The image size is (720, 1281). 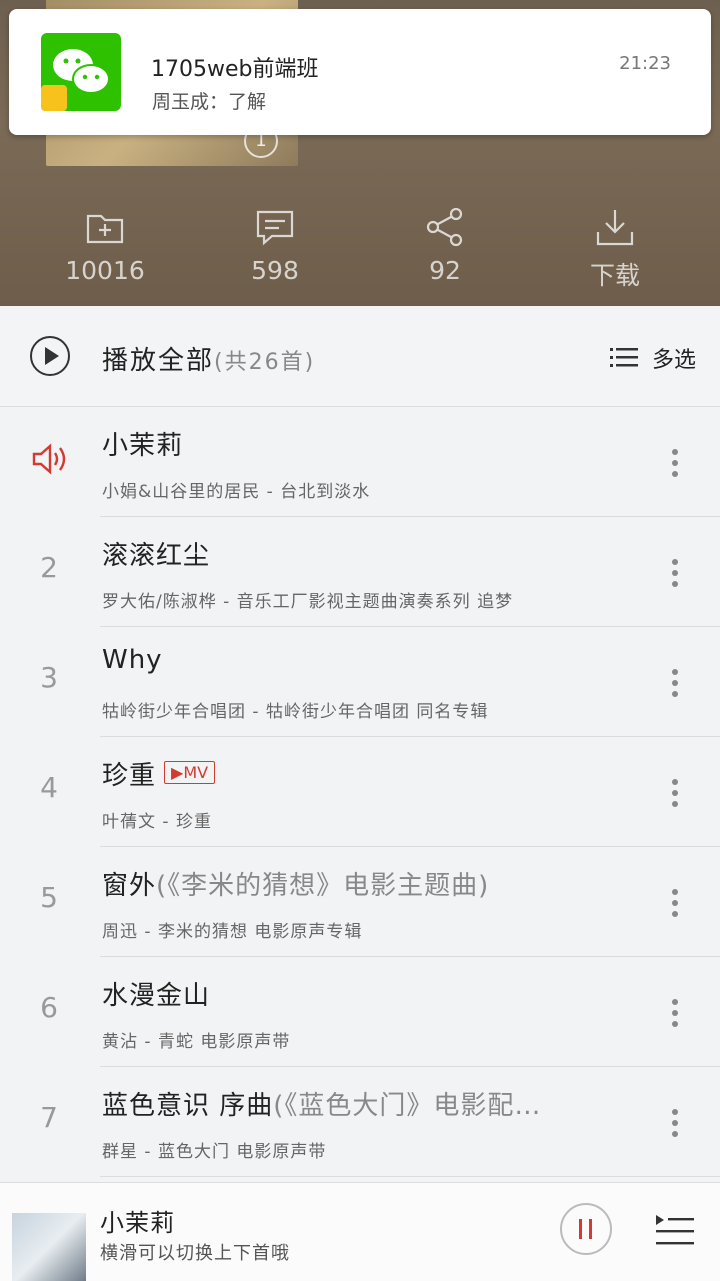 I want to click on now-playing-title: 小茉莉, so click(x=137, y=1223).